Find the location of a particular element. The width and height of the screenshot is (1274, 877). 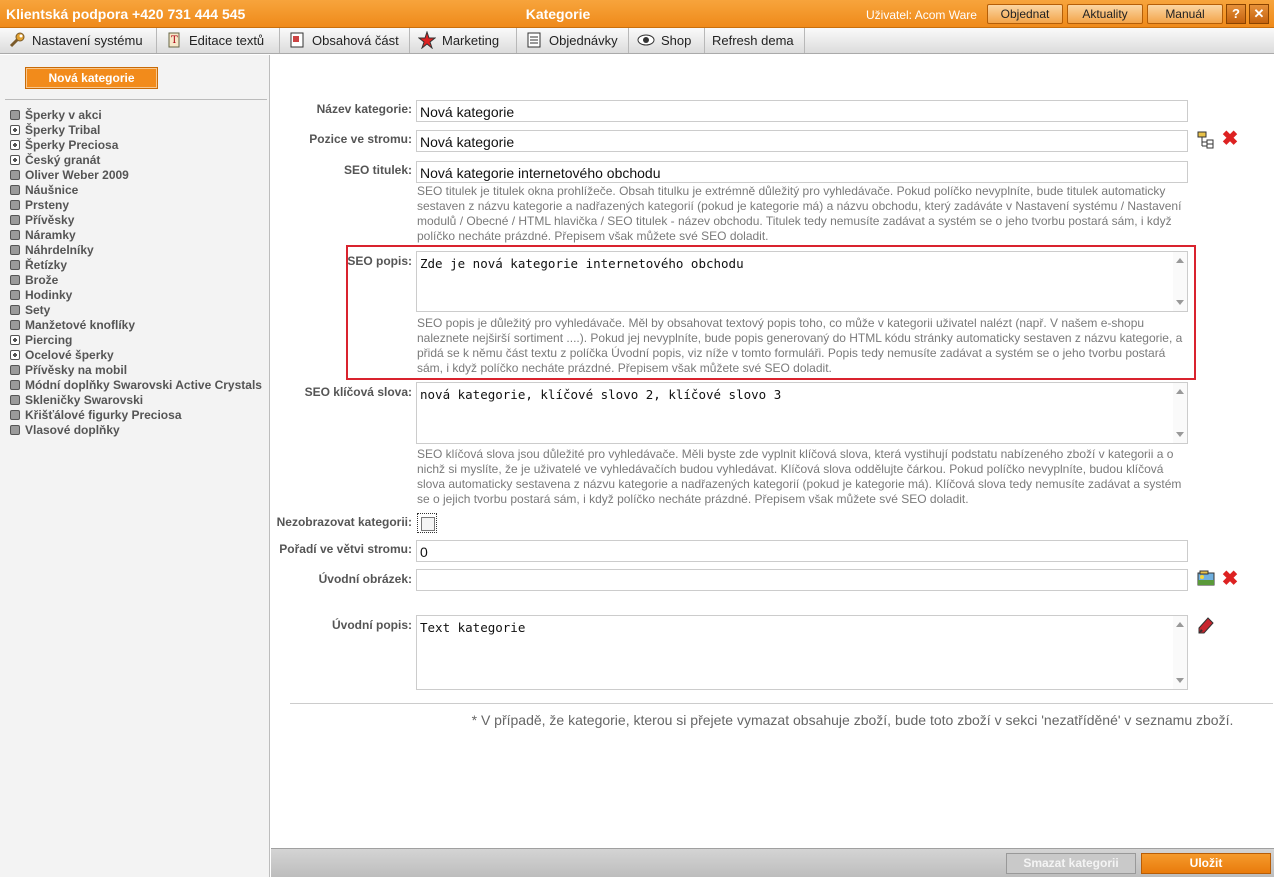

category-item: Vlasové doplňky is located at coordinates (136, 430).